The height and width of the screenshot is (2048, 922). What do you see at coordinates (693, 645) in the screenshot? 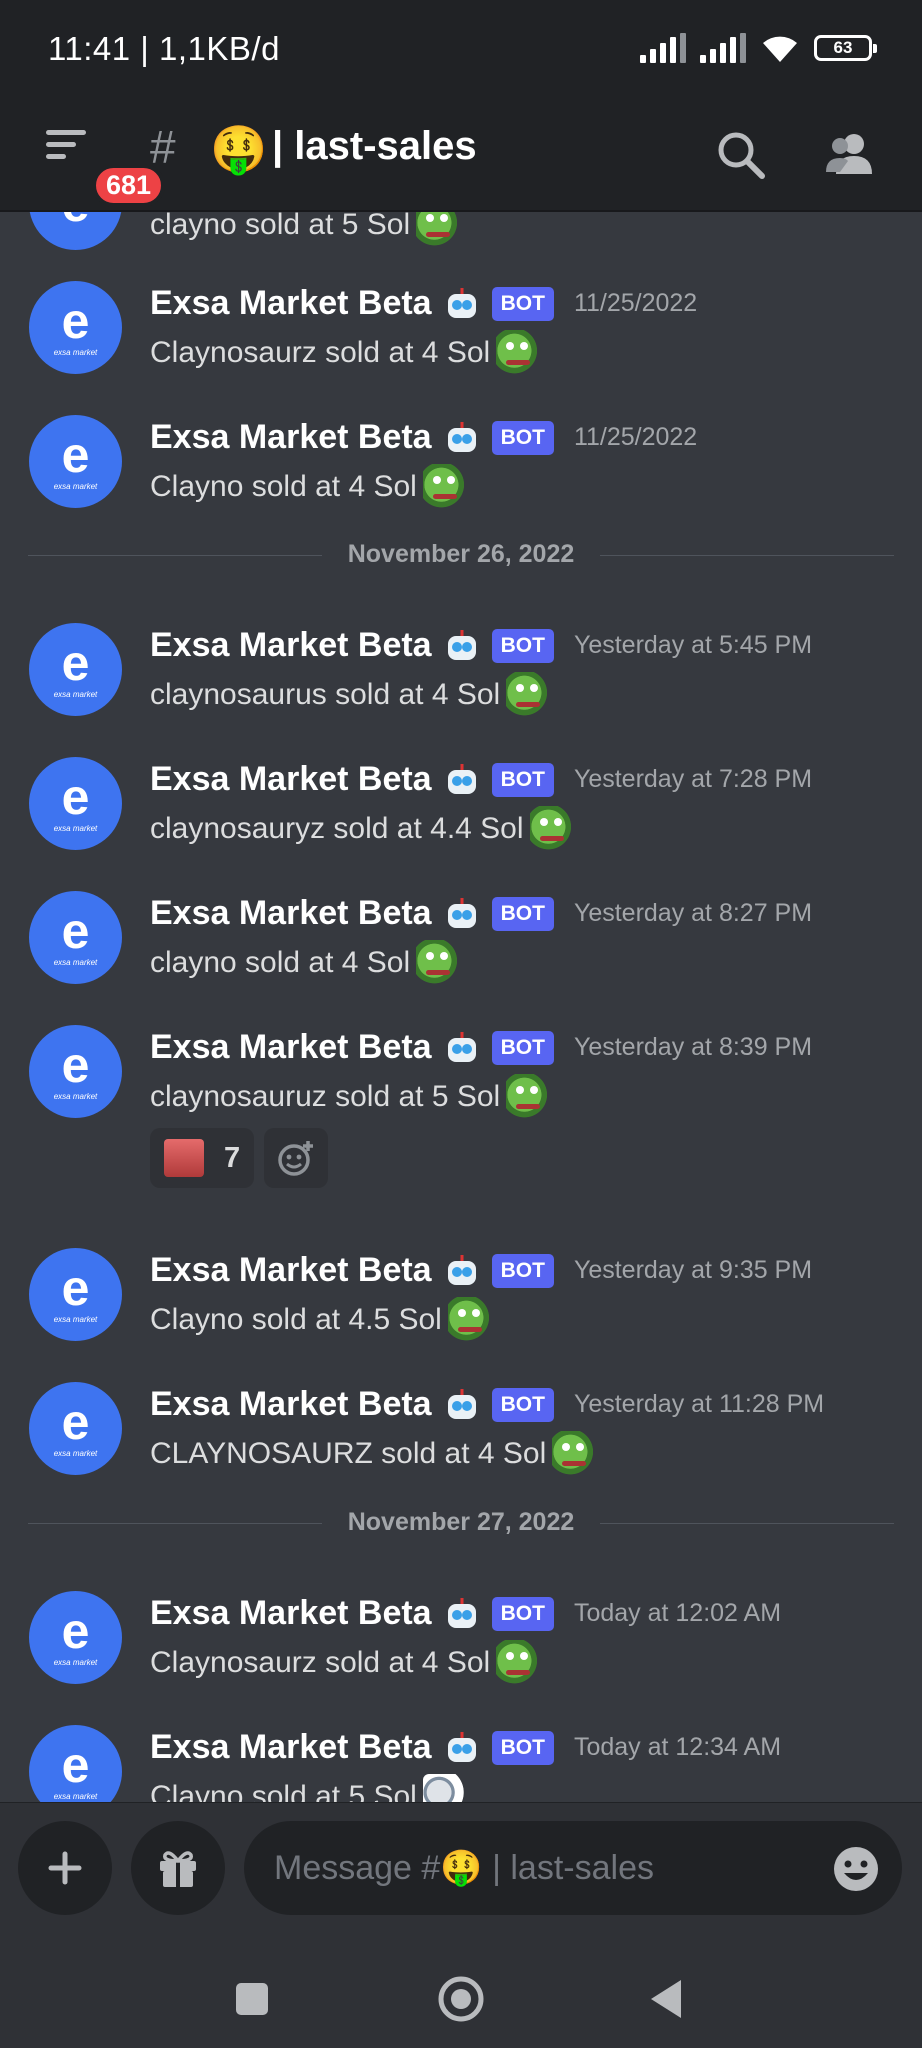
I see `timestamp: Yesterday at 5:45 PM` at bounding box center [693, 645].